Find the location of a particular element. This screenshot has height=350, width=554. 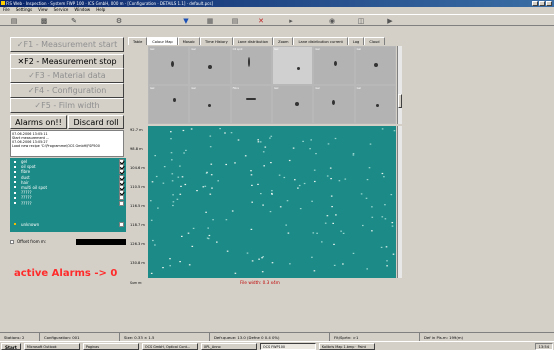

save-icon: ▩ is located at coordinates (44, 21).